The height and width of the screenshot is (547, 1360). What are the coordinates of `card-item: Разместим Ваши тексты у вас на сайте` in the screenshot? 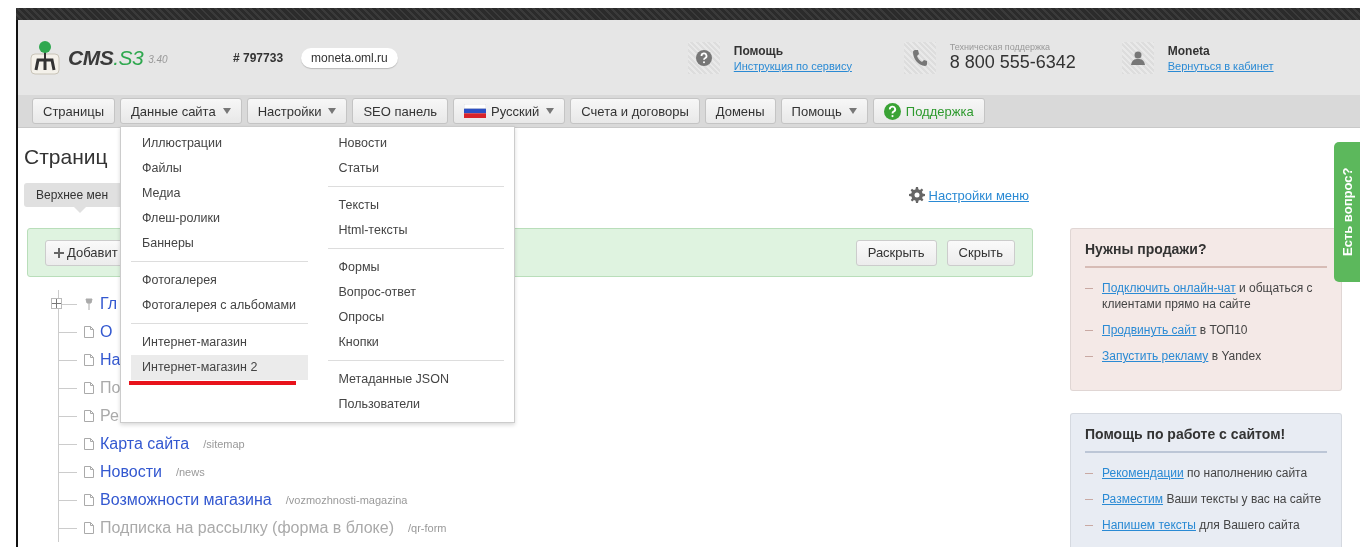 It's located at (1206, 499).